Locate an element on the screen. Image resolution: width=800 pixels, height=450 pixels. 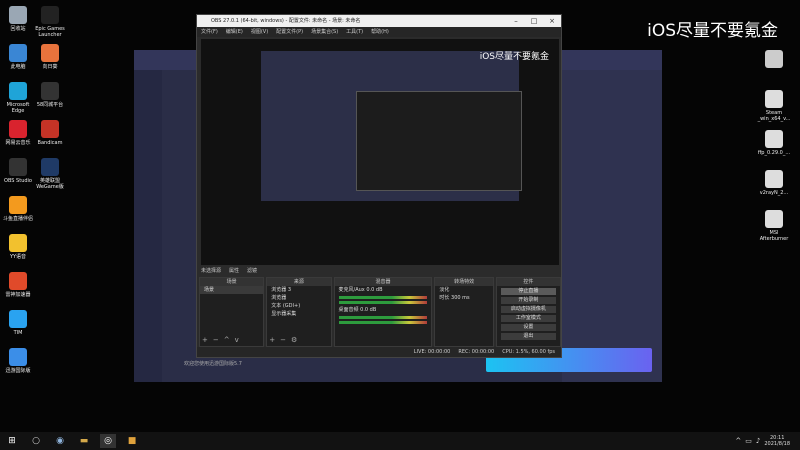
gear-icon: ⚙ is located at coordinates (294, 340).